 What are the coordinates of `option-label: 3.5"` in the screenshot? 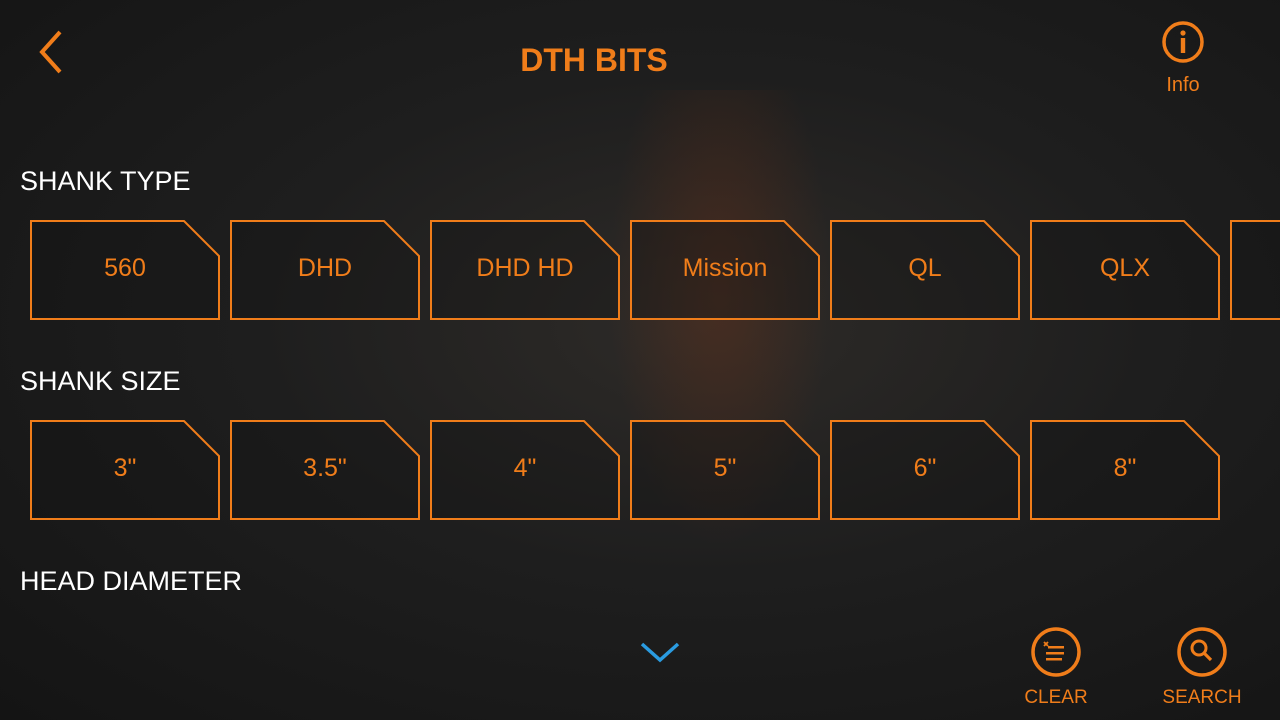 It's located at (325, 468).